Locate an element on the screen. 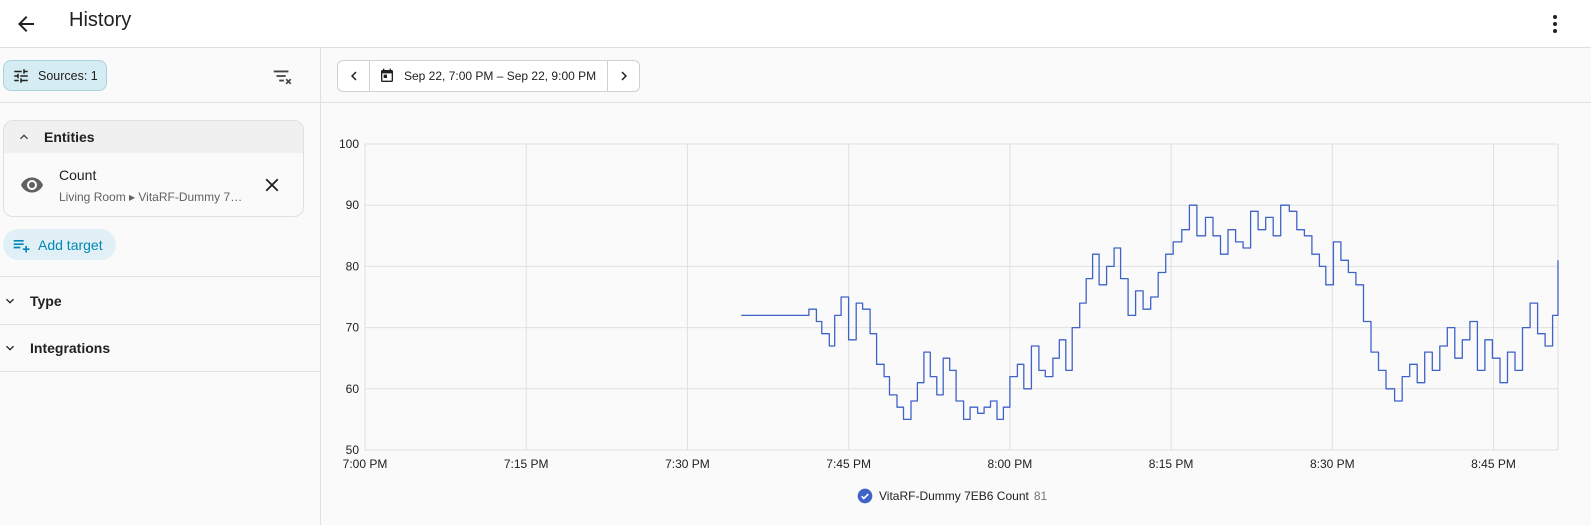 The image size is (1591, 525). back-button is located at coordinates (26, 24).